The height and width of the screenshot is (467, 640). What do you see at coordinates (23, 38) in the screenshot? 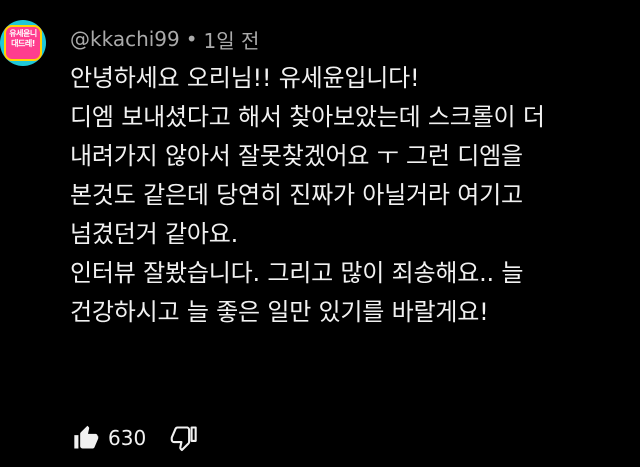
I see `avatar-logo-text: 유세윤니 대드레!` at bounding box center [23, 38].